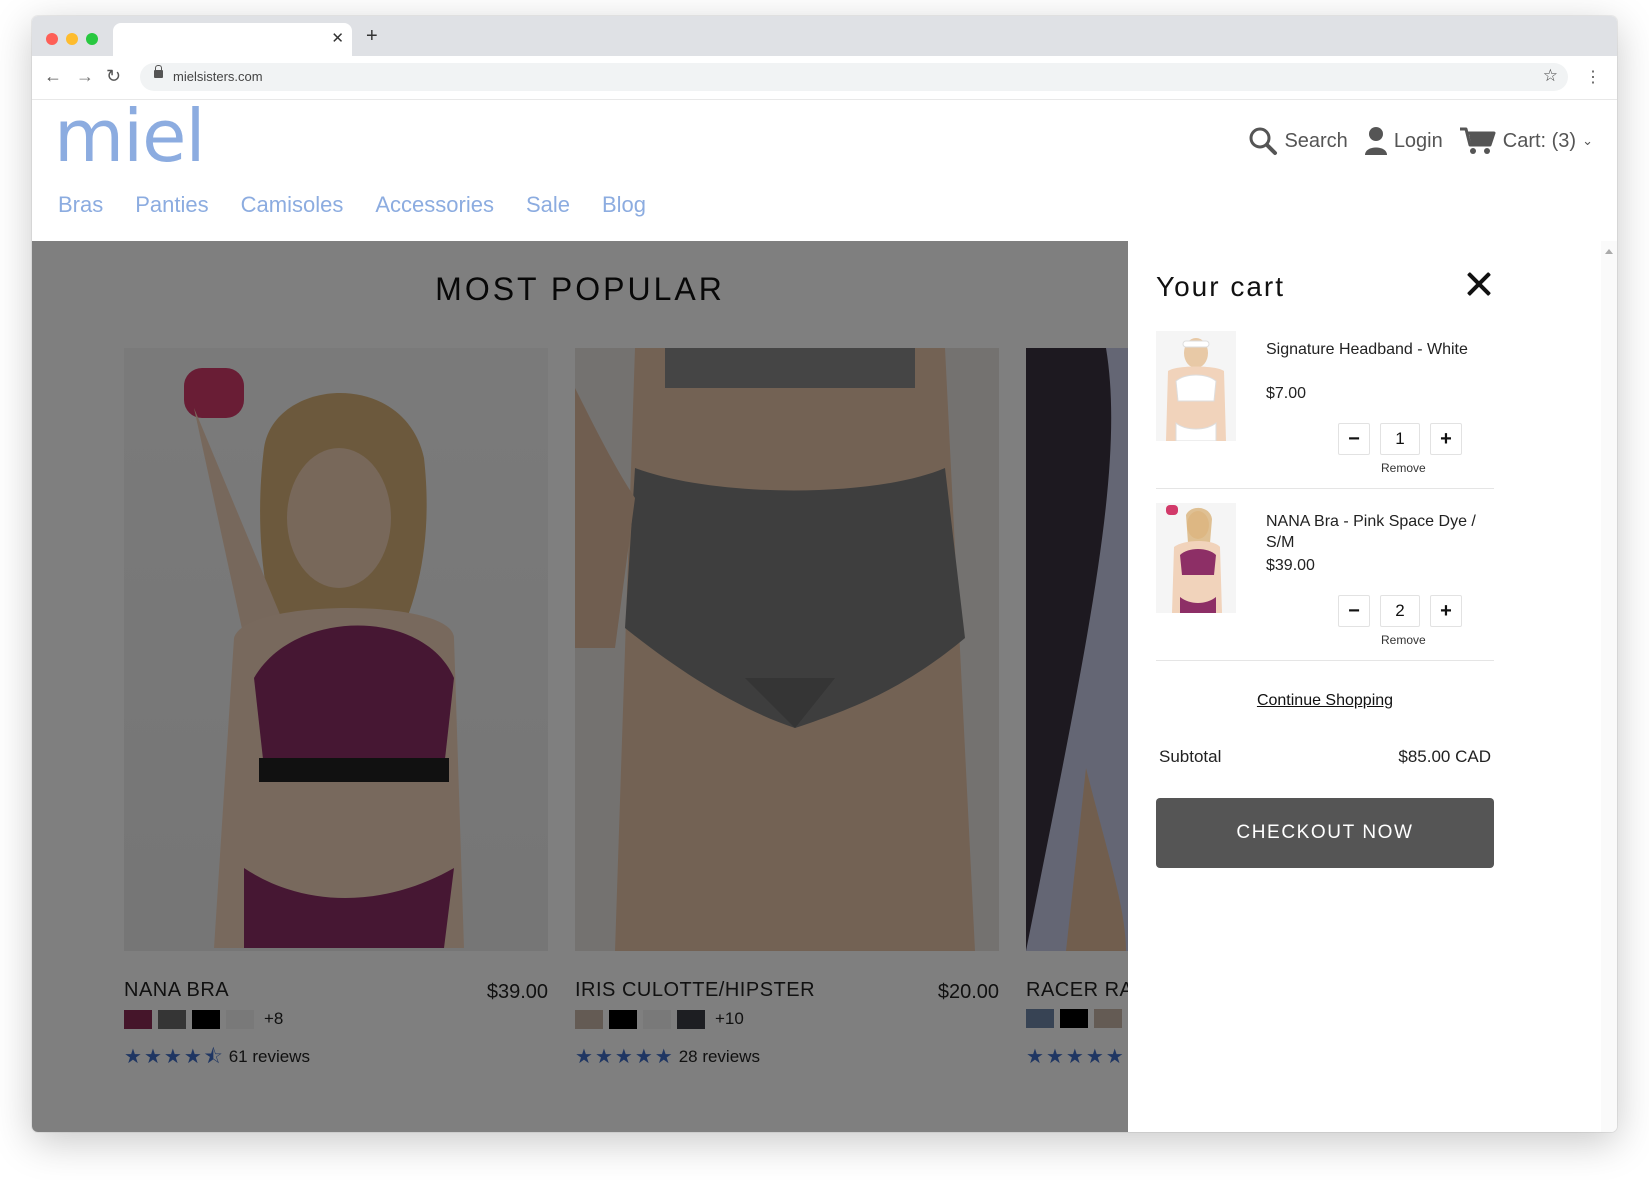 This screenshot has width=1649, height=1180. I want to click on bra-model-thumbnail, so click(1196, 558).